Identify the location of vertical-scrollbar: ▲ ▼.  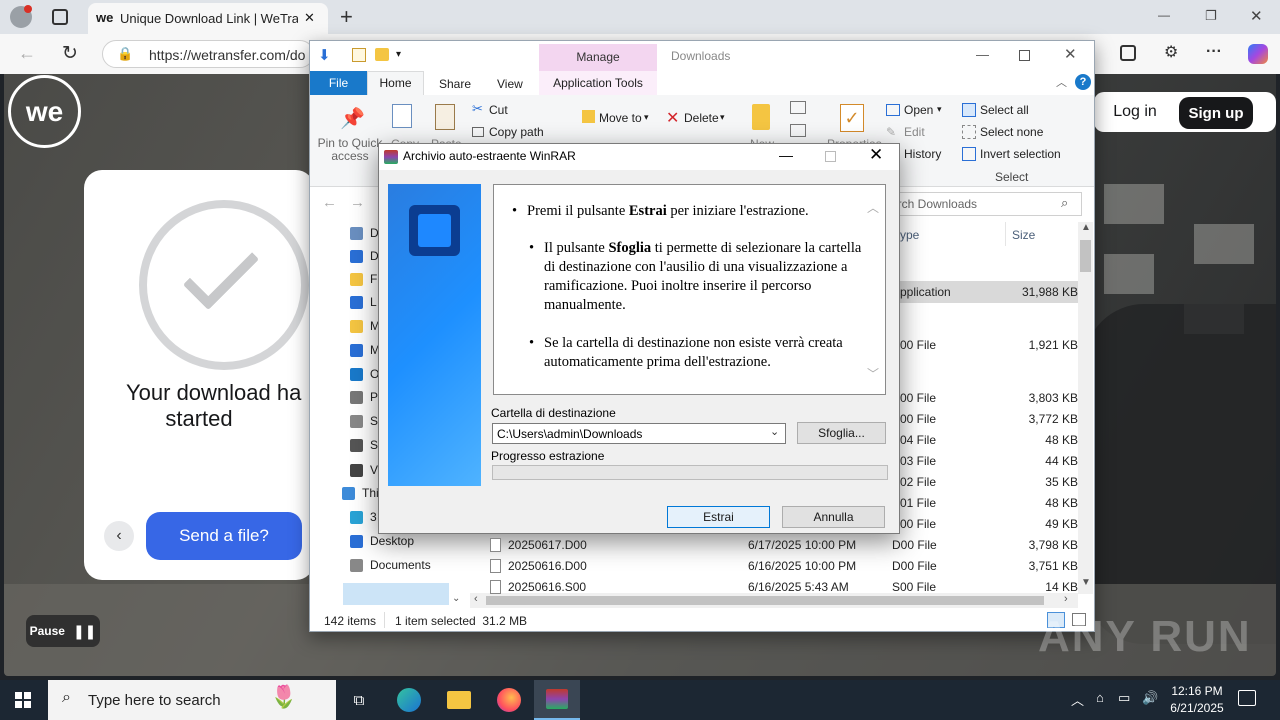
(1085, 408).